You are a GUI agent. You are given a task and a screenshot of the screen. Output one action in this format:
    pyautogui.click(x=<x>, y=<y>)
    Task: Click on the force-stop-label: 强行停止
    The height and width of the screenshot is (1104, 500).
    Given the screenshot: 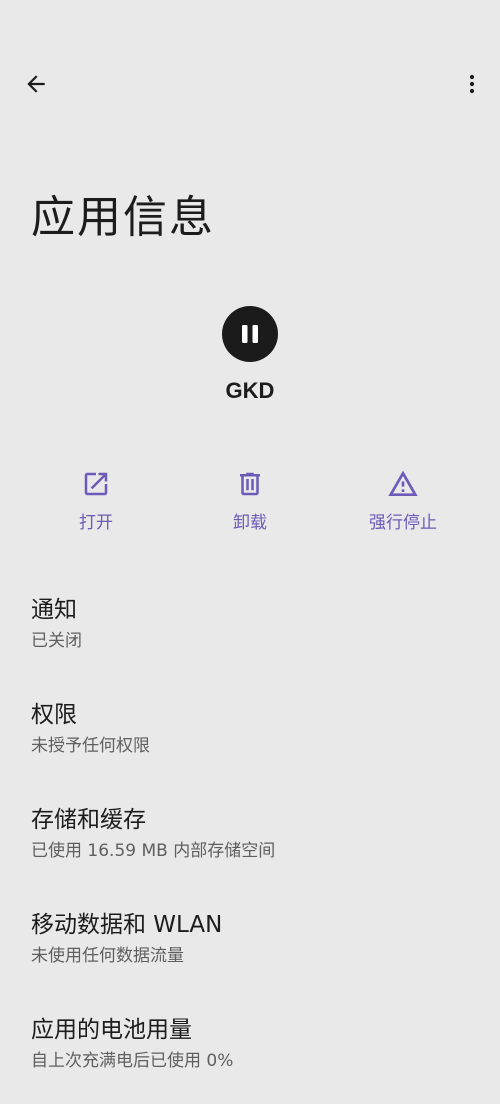 What is the action you would take?
    pyautogui.click(x=403, y=523)
    